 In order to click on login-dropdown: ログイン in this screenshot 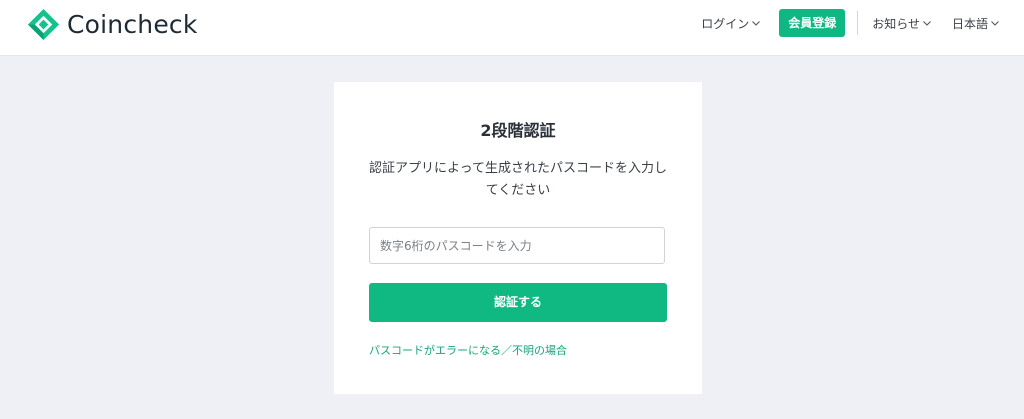, I will do `click(731, 23)`.